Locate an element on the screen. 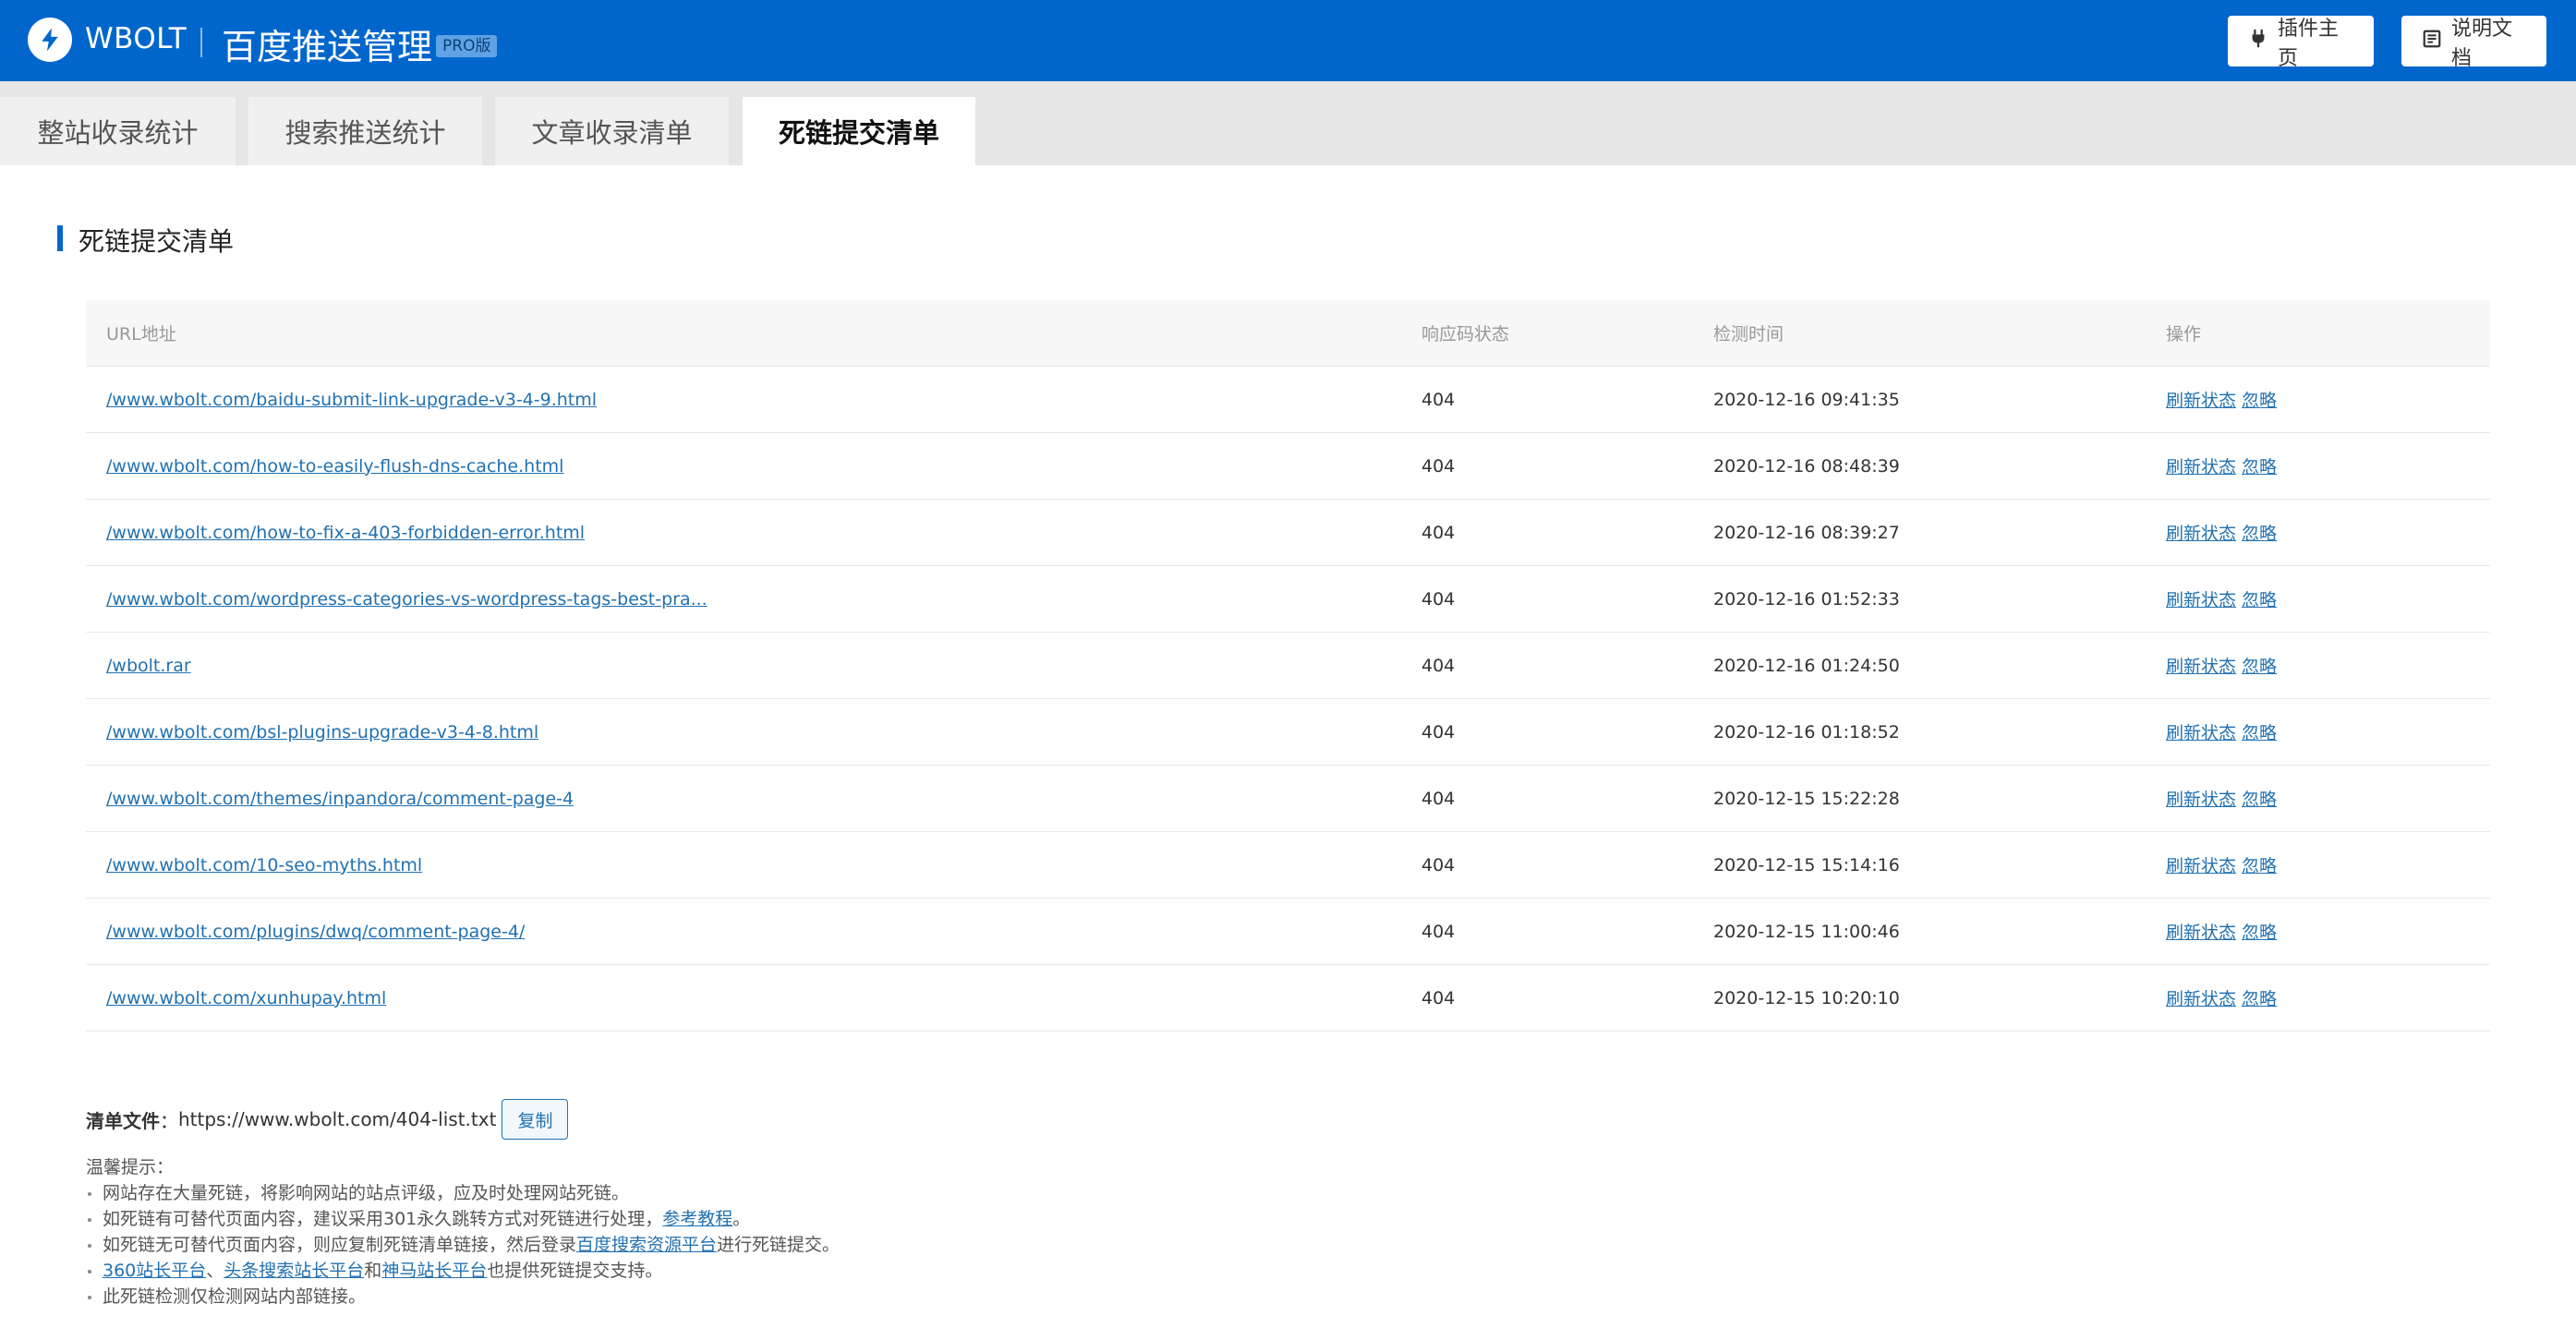  360-webmaster-link: 360站长平台 is located at coordinates (154, 1271).